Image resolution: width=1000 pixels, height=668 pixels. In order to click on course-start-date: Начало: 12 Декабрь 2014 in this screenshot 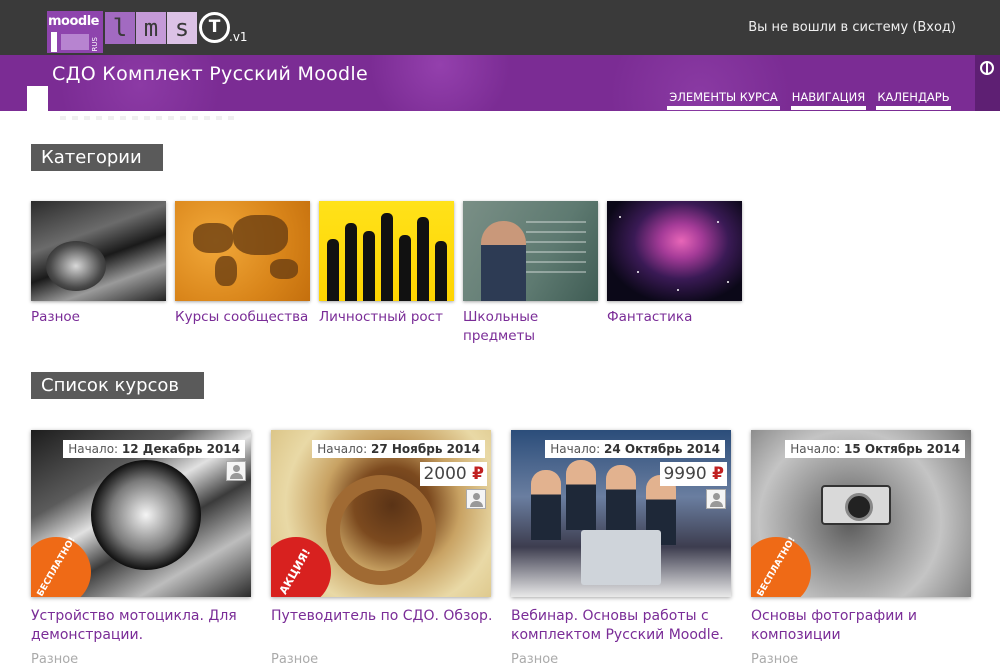, I will do `click(154, 449)`.